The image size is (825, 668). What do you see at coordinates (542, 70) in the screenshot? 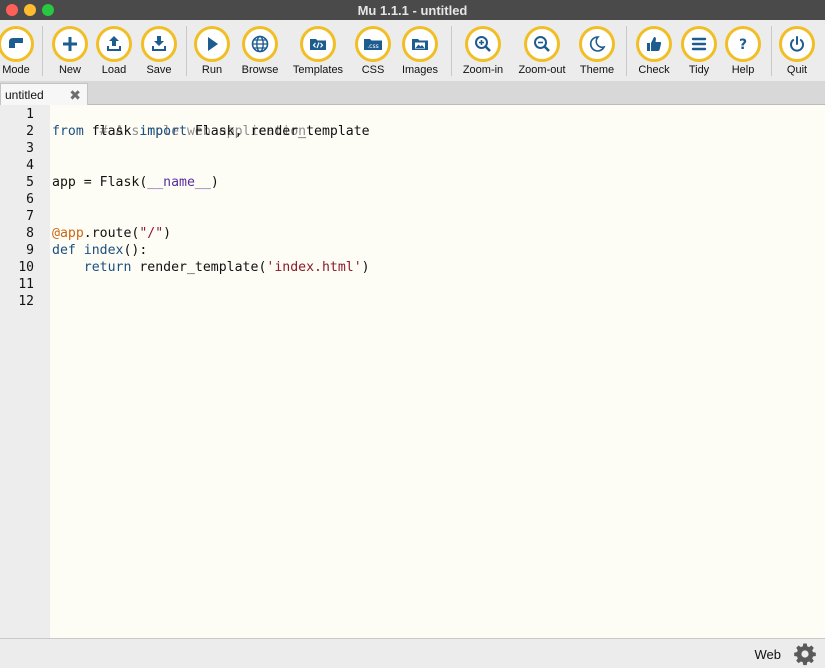
I see `zoom-out-label: Zoom-out` at bounding box center [542, 70].